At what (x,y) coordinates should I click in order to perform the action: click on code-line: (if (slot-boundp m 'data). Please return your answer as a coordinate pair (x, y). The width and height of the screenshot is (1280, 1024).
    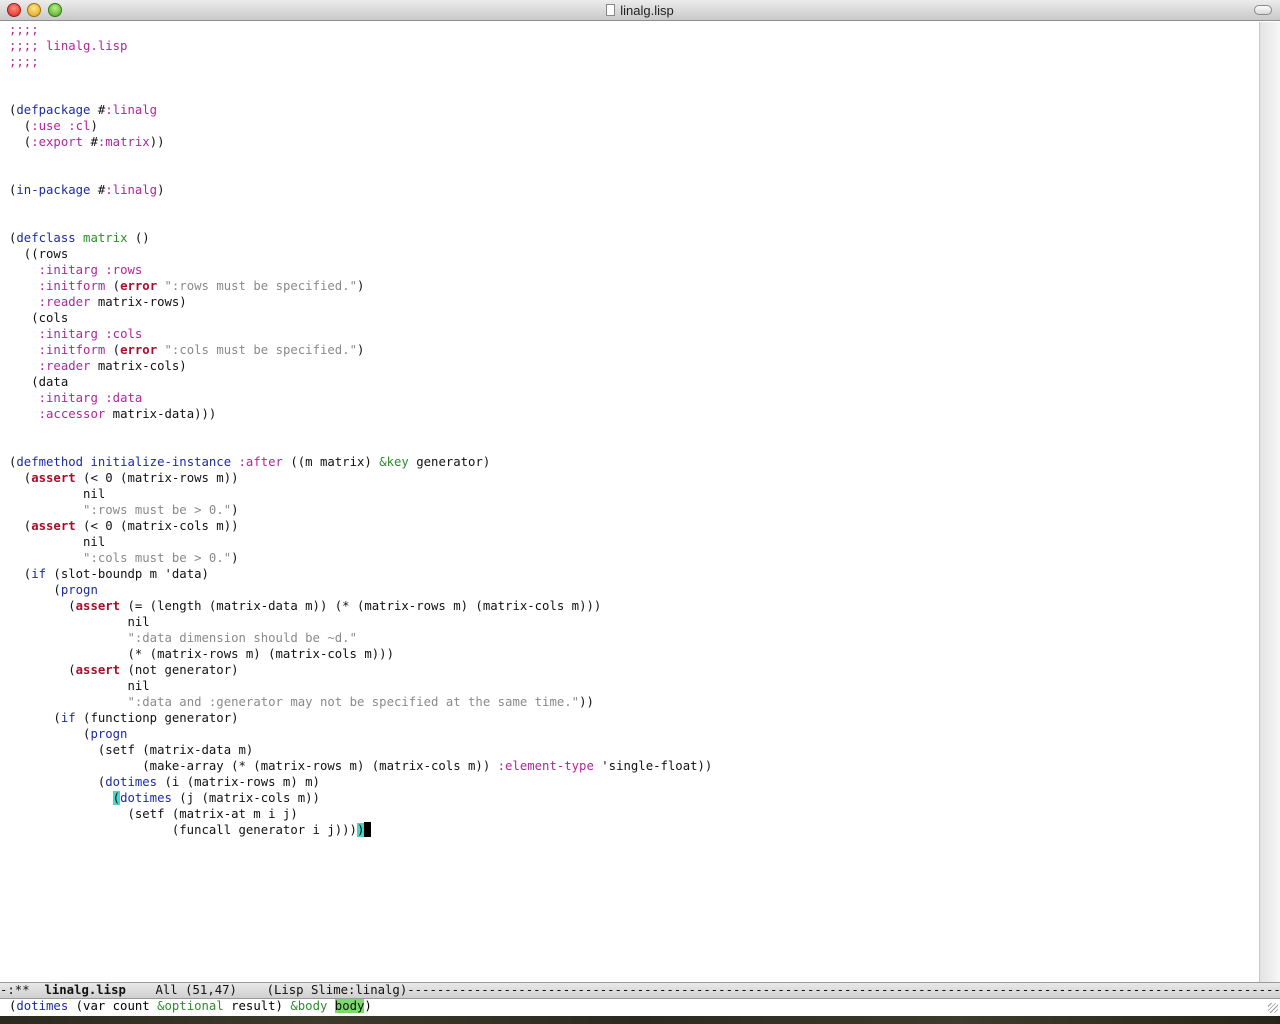
    Looking at the image, I should click on (634, 574).